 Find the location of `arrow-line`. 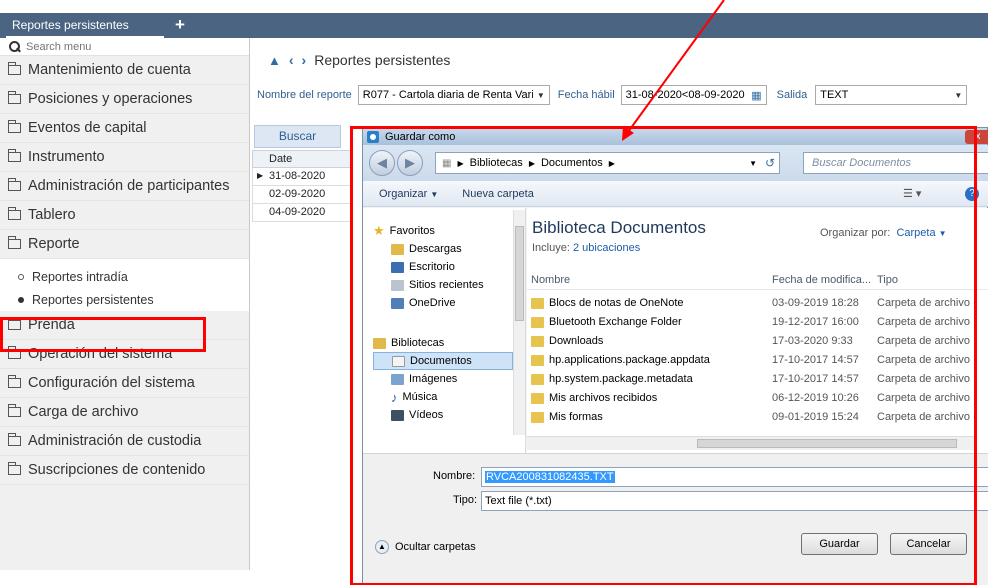

arrow-line is located at coordinates (676, 66).